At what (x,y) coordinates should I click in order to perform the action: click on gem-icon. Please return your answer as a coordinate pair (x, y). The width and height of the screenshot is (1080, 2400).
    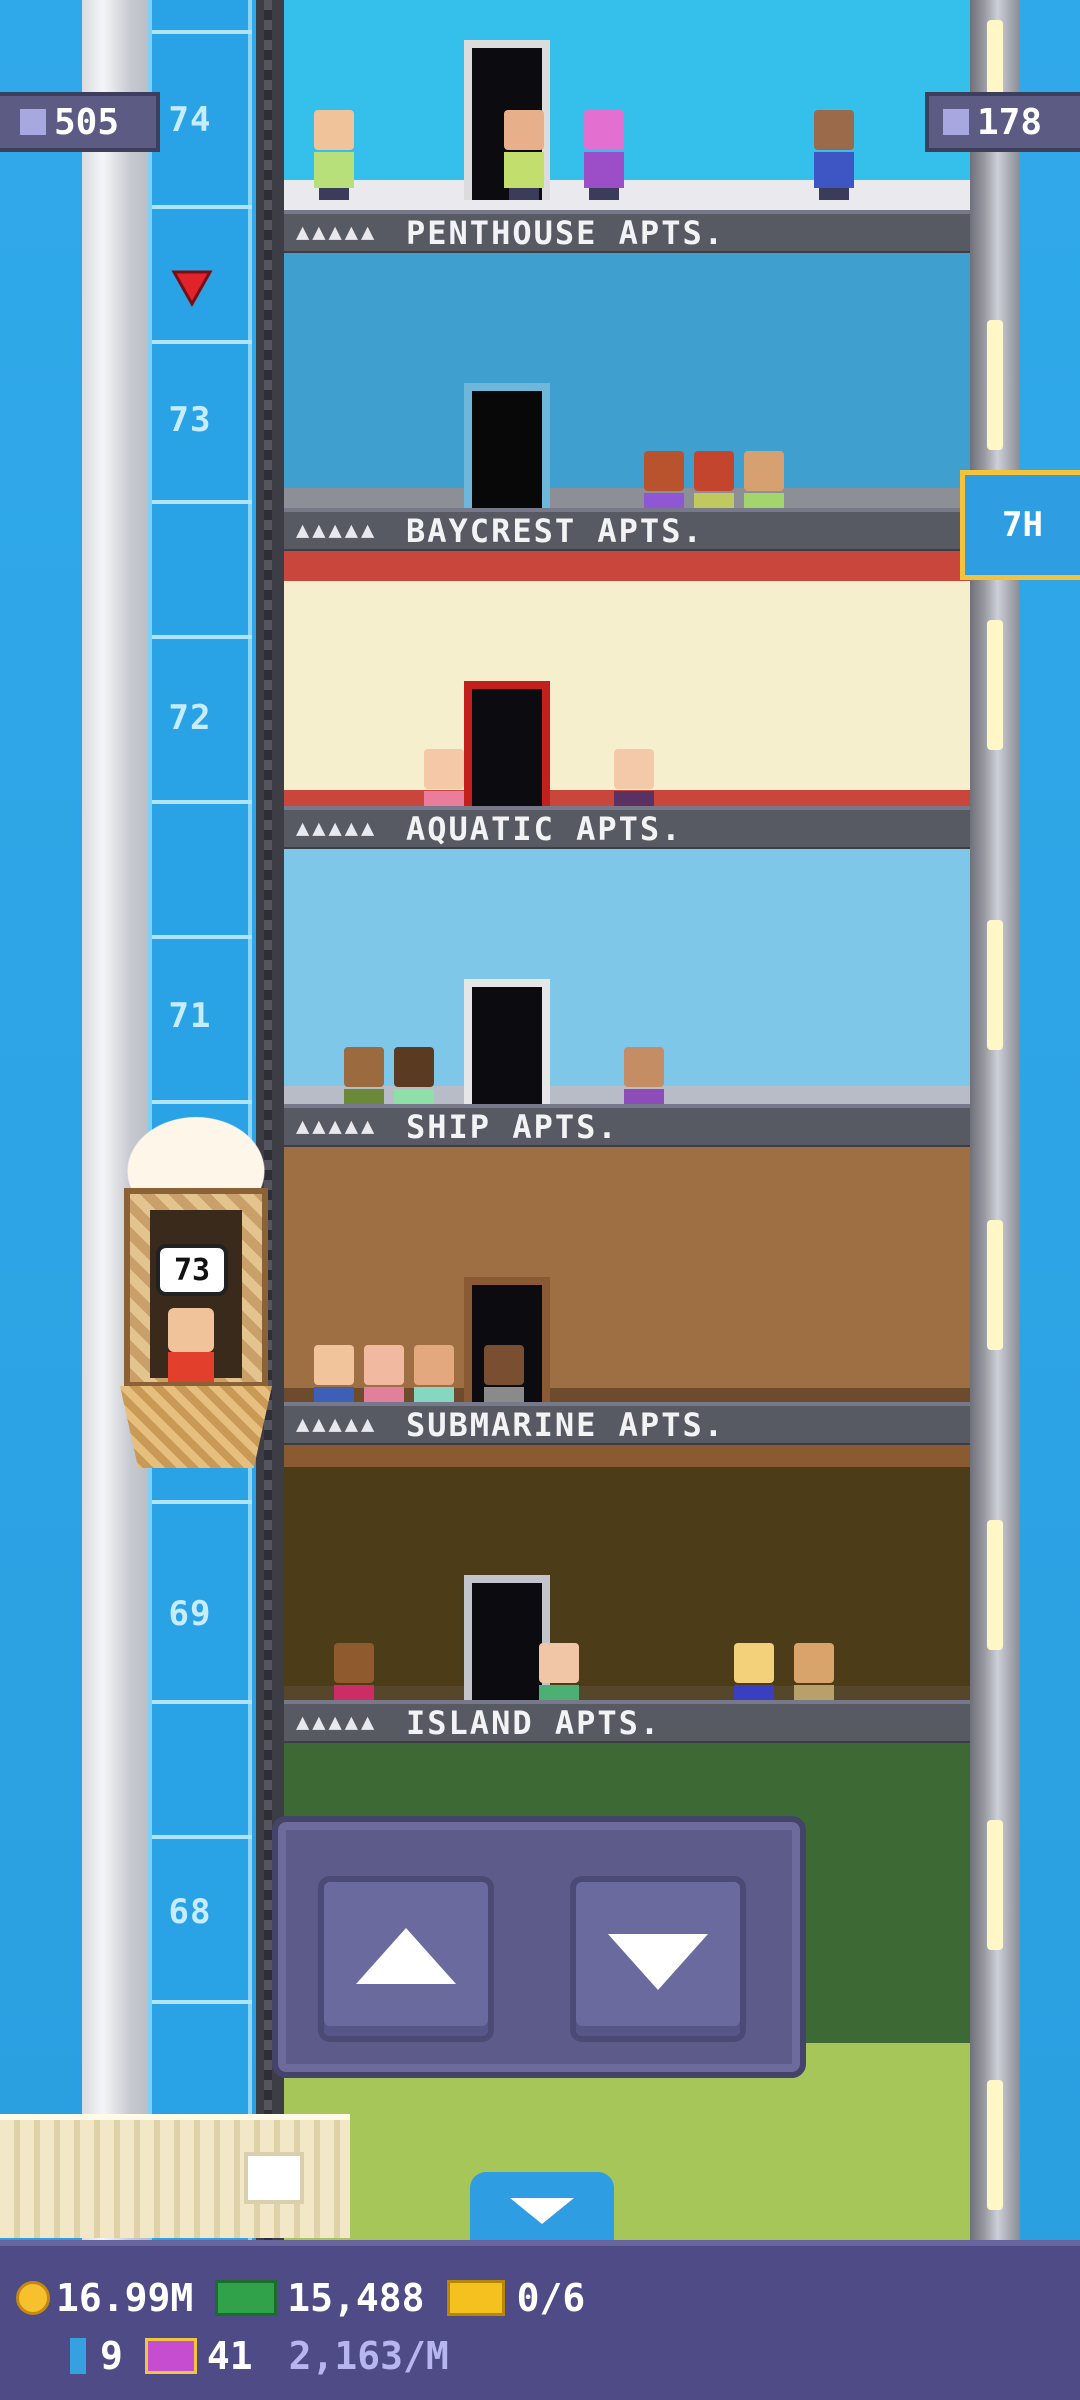
    Looking at the image, I should click on (170, 2356).